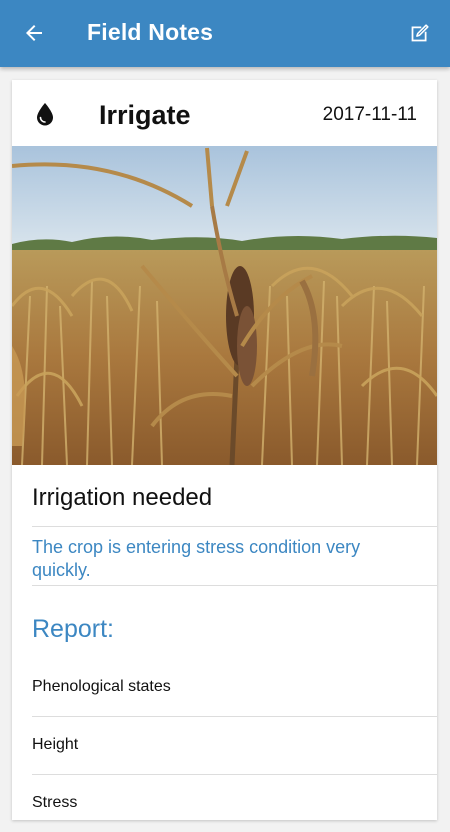  What do you see at coordinates (234, 687) in the screenshot?
I see `report-item-phenological-states: Phenological states` at bounding box center [234, 687].